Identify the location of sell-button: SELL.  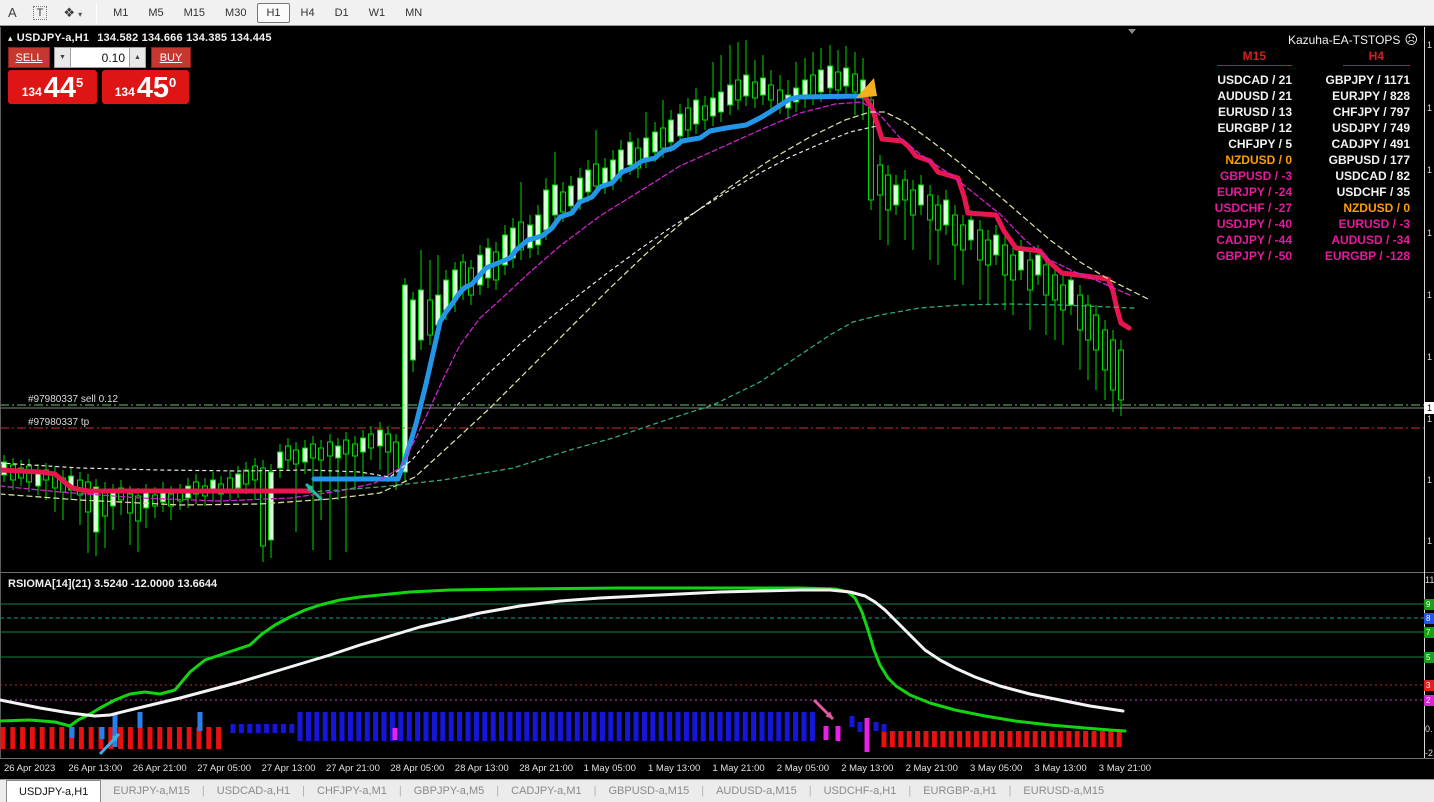
(29, 57).